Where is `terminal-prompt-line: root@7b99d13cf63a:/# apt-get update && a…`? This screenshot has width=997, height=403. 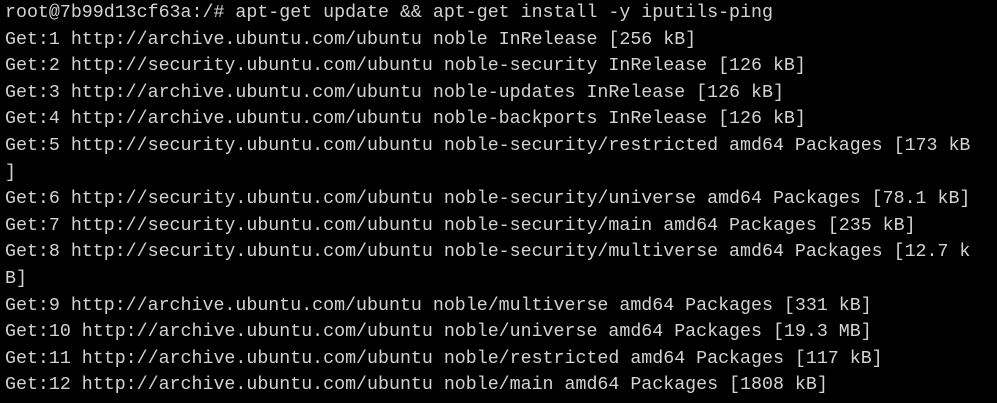 terminal-prompt-line: root@7b99d13cf63a:/# apt-get update && a… is located at coordinates (389, 13).